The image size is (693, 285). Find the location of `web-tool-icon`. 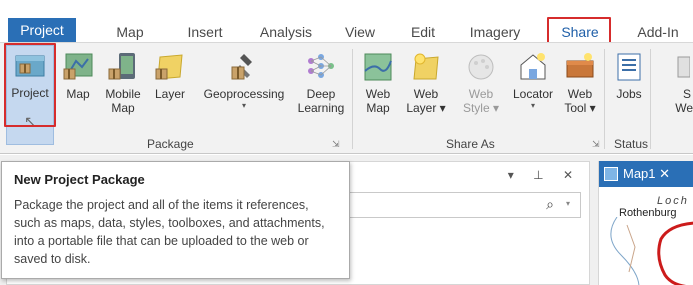

web-tool-icon is located at coordinates (580, 65).